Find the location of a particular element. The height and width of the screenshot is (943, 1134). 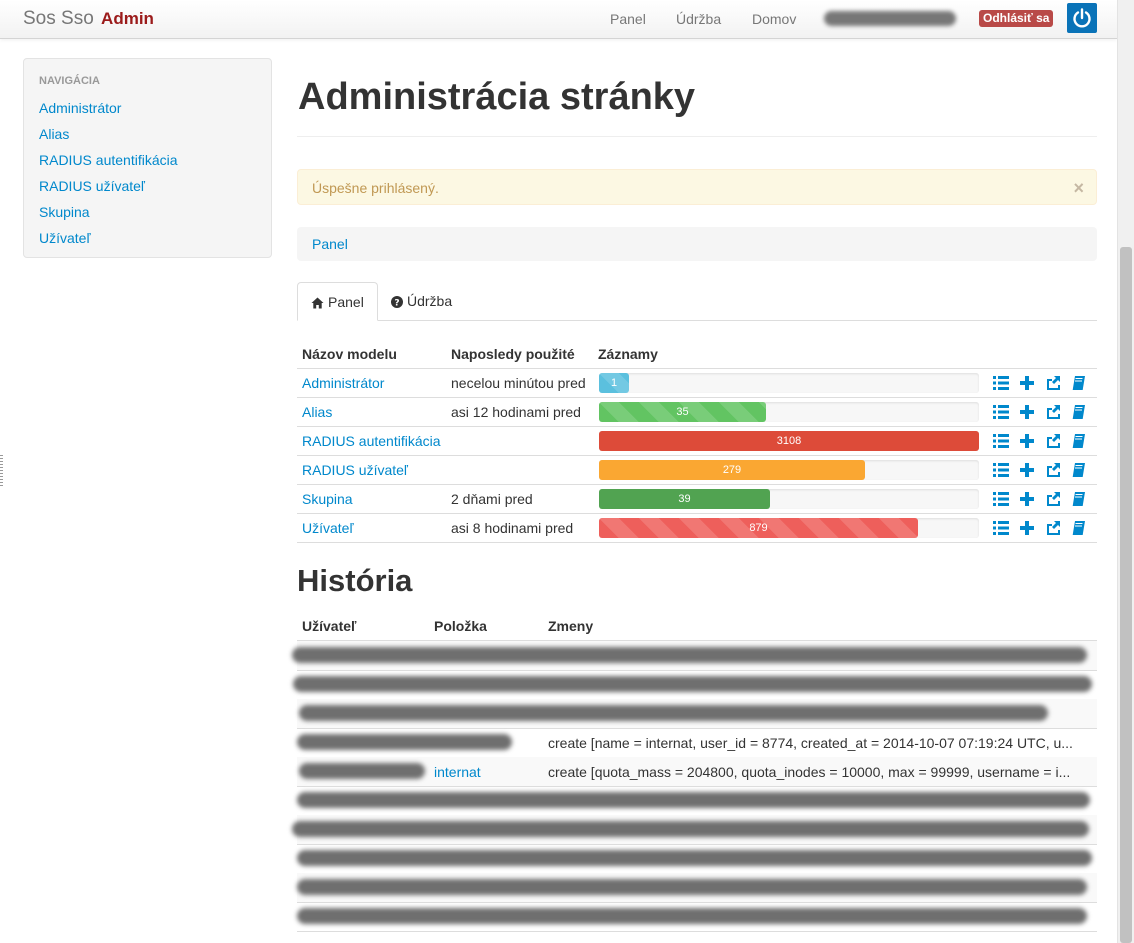

history-title: História is located at coordinates (355, 580).